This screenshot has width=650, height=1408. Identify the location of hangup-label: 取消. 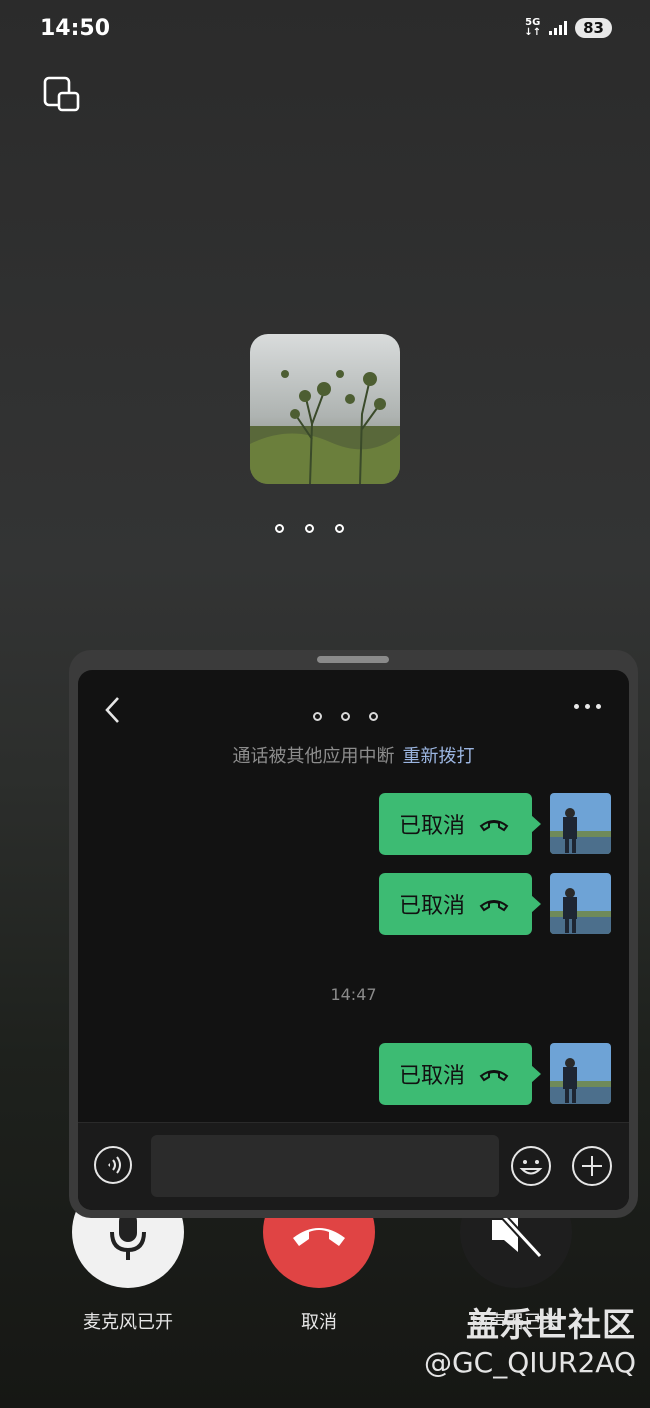
(319, 1322).